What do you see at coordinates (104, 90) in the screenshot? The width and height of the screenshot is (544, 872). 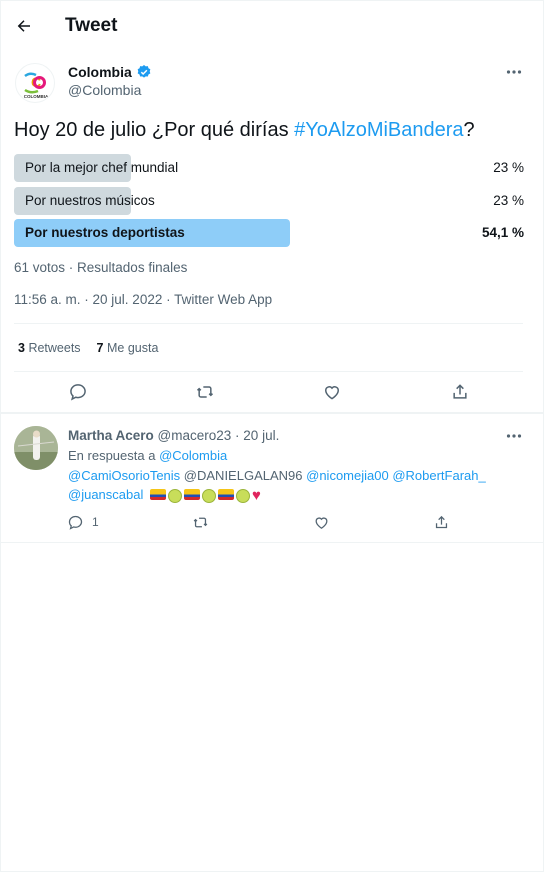 I see `author-handle: @Colombia` at bounding box center [104, 90].